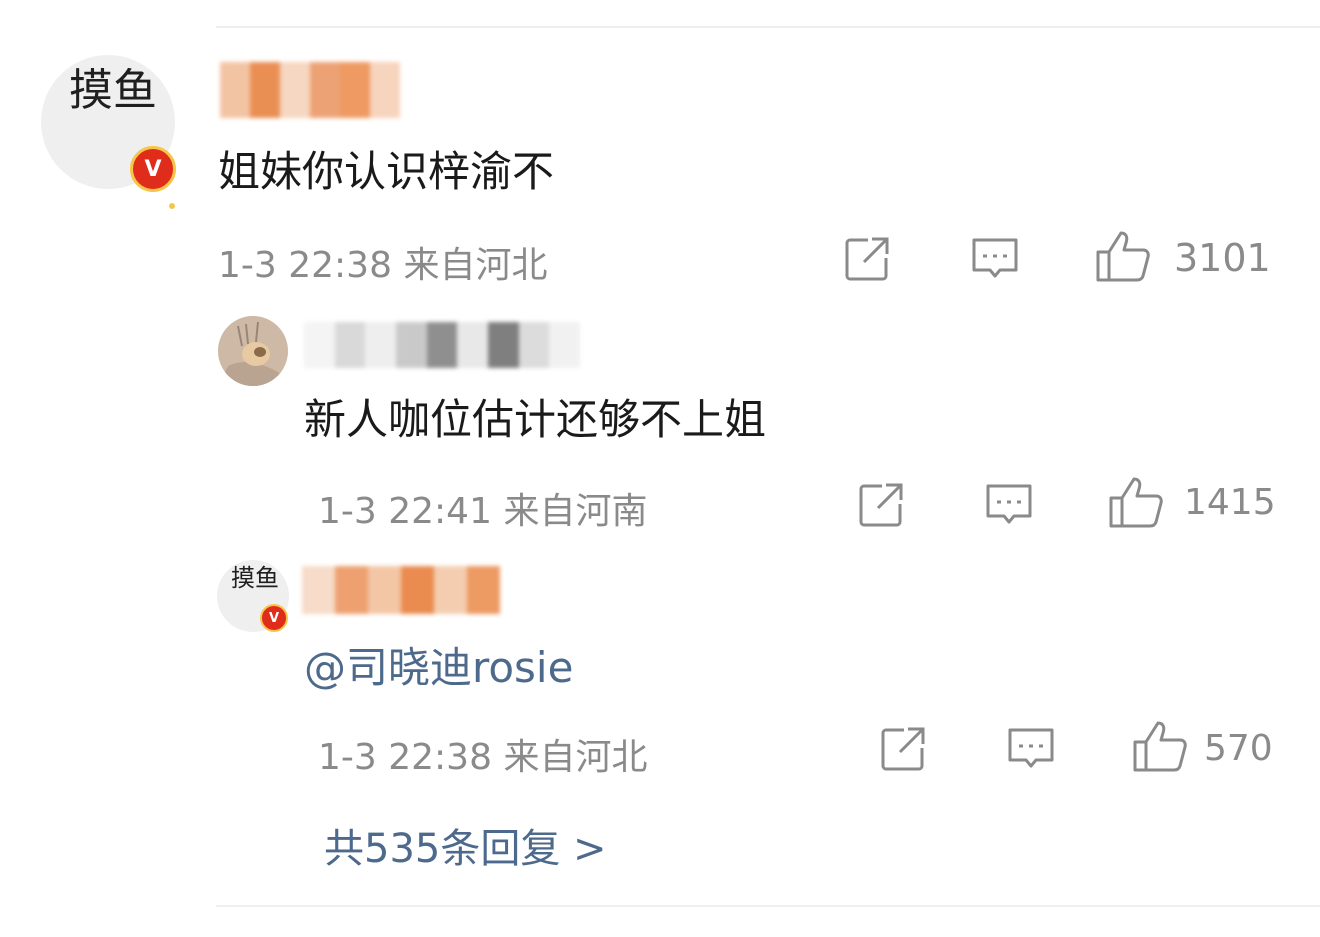  Describe the element at coordinates (768, 27) in the screenshot. I see `top-divider` at that location.